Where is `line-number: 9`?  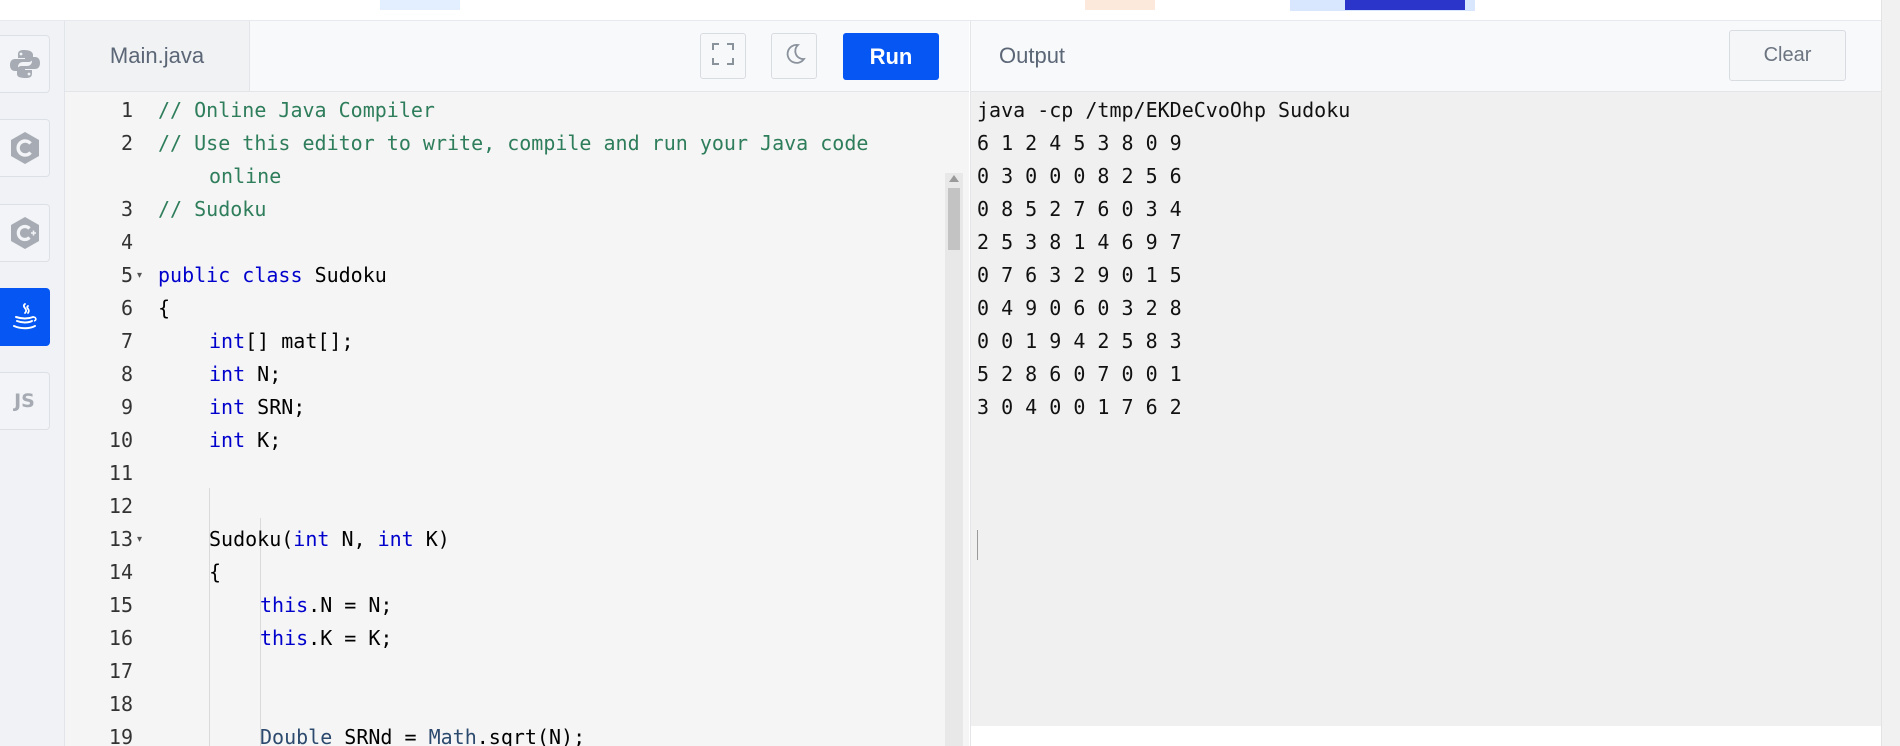
line-number: 9 is located at coordinates (126, 407).